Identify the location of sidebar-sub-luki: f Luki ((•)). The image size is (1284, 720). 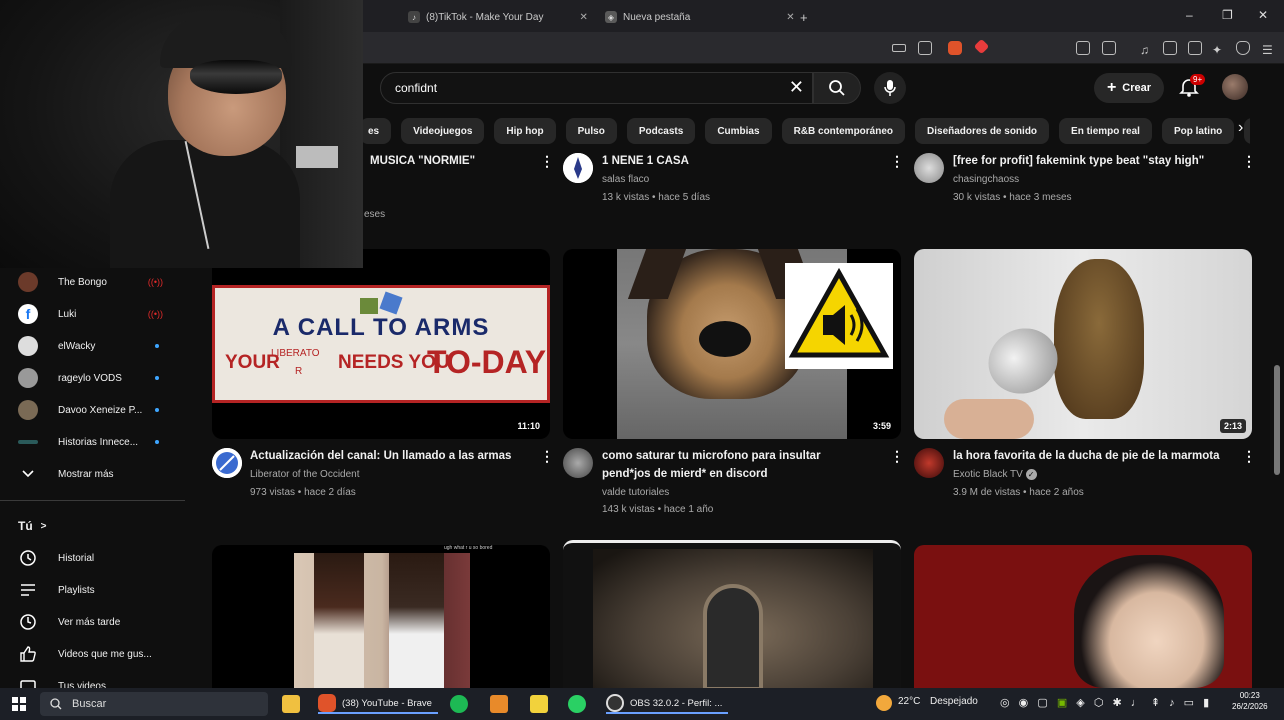
(100, 314).